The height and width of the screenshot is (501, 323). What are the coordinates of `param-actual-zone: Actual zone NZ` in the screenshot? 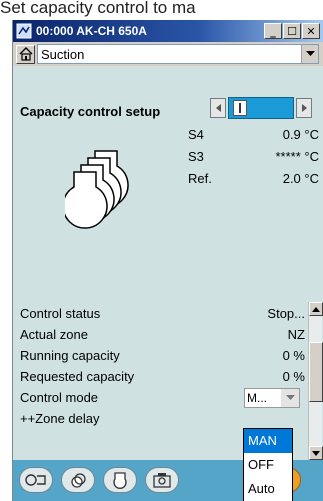 It's located at (160, 337).